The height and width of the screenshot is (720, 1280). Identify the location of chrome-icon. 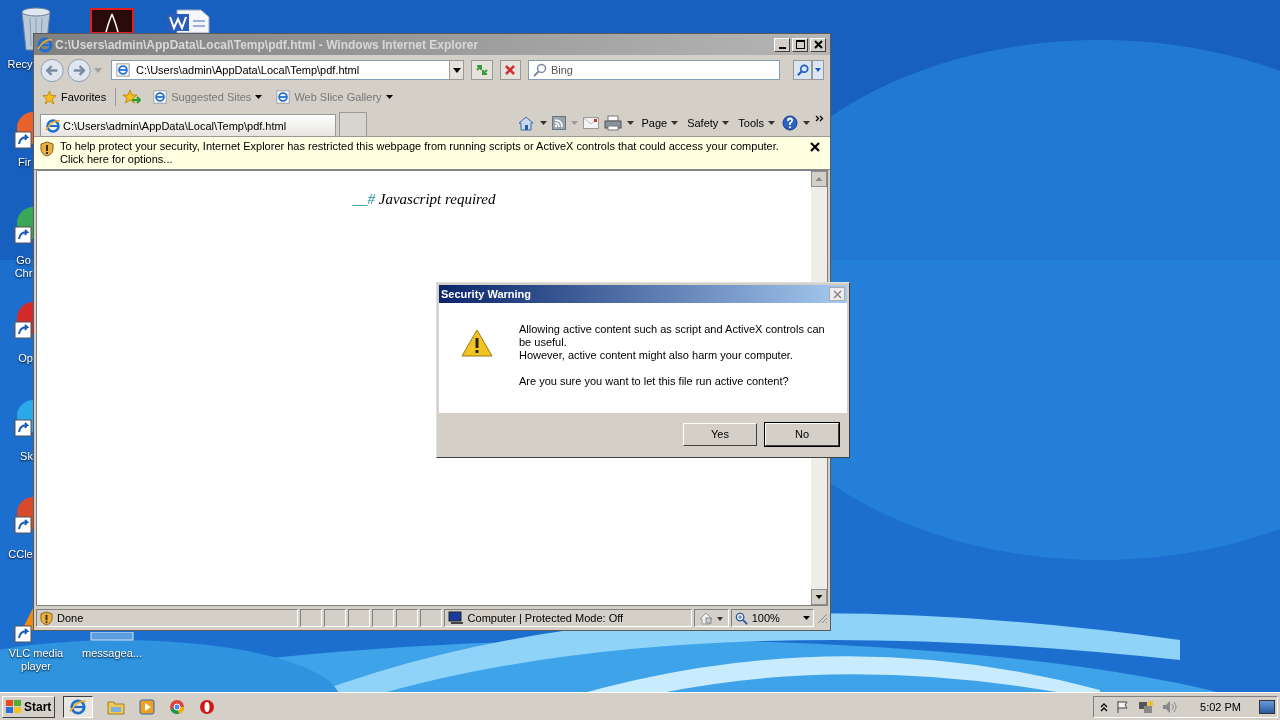
(177, 706).